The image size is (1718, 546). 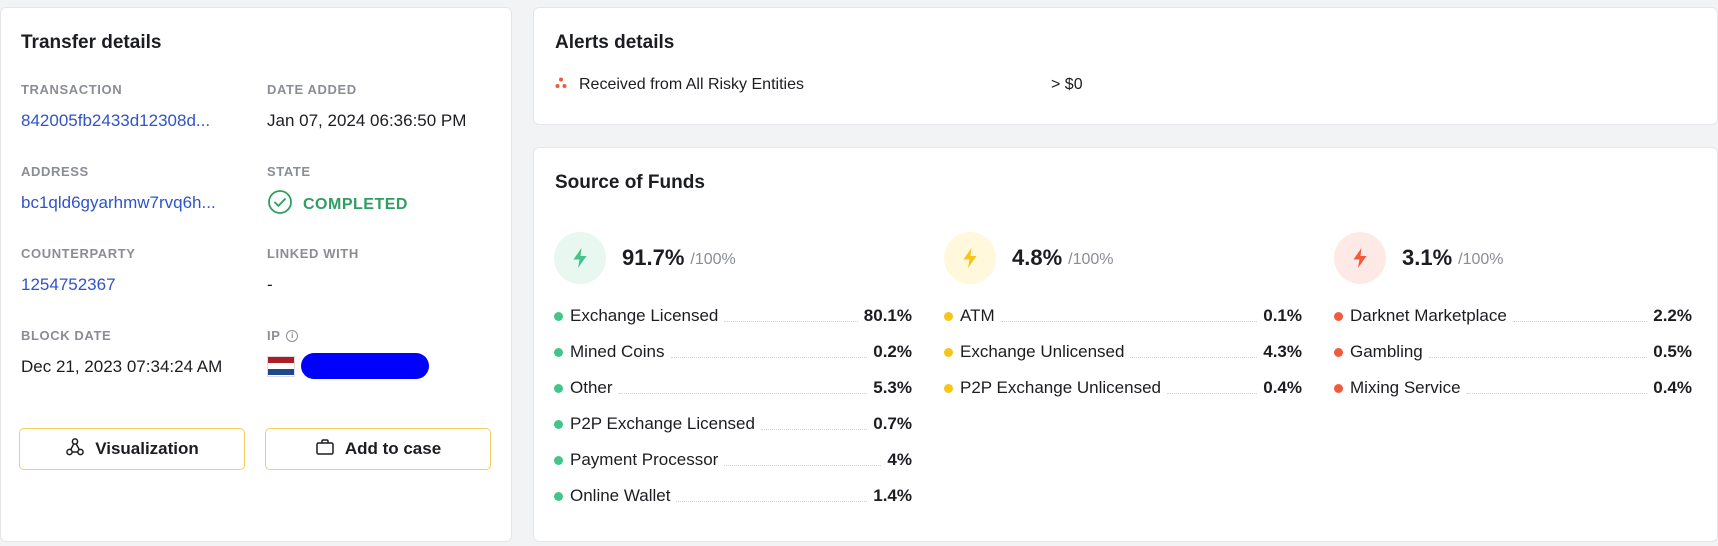 I want to click on check-circle-icon, so click(x=280, y=204).